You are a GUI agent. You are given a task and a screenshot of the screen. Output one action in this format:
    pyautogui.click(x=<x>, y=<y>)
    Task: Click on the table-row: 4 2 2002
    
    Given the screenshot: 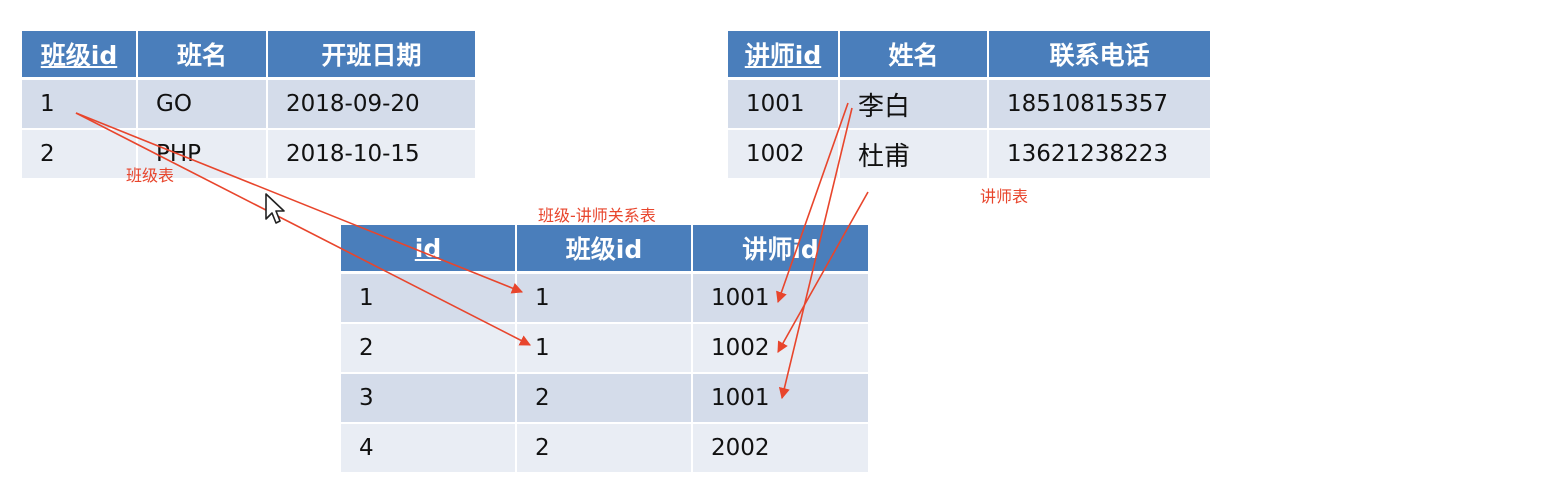 What is the action you would take?
    pyautogui.click(x=604, y=448)
    